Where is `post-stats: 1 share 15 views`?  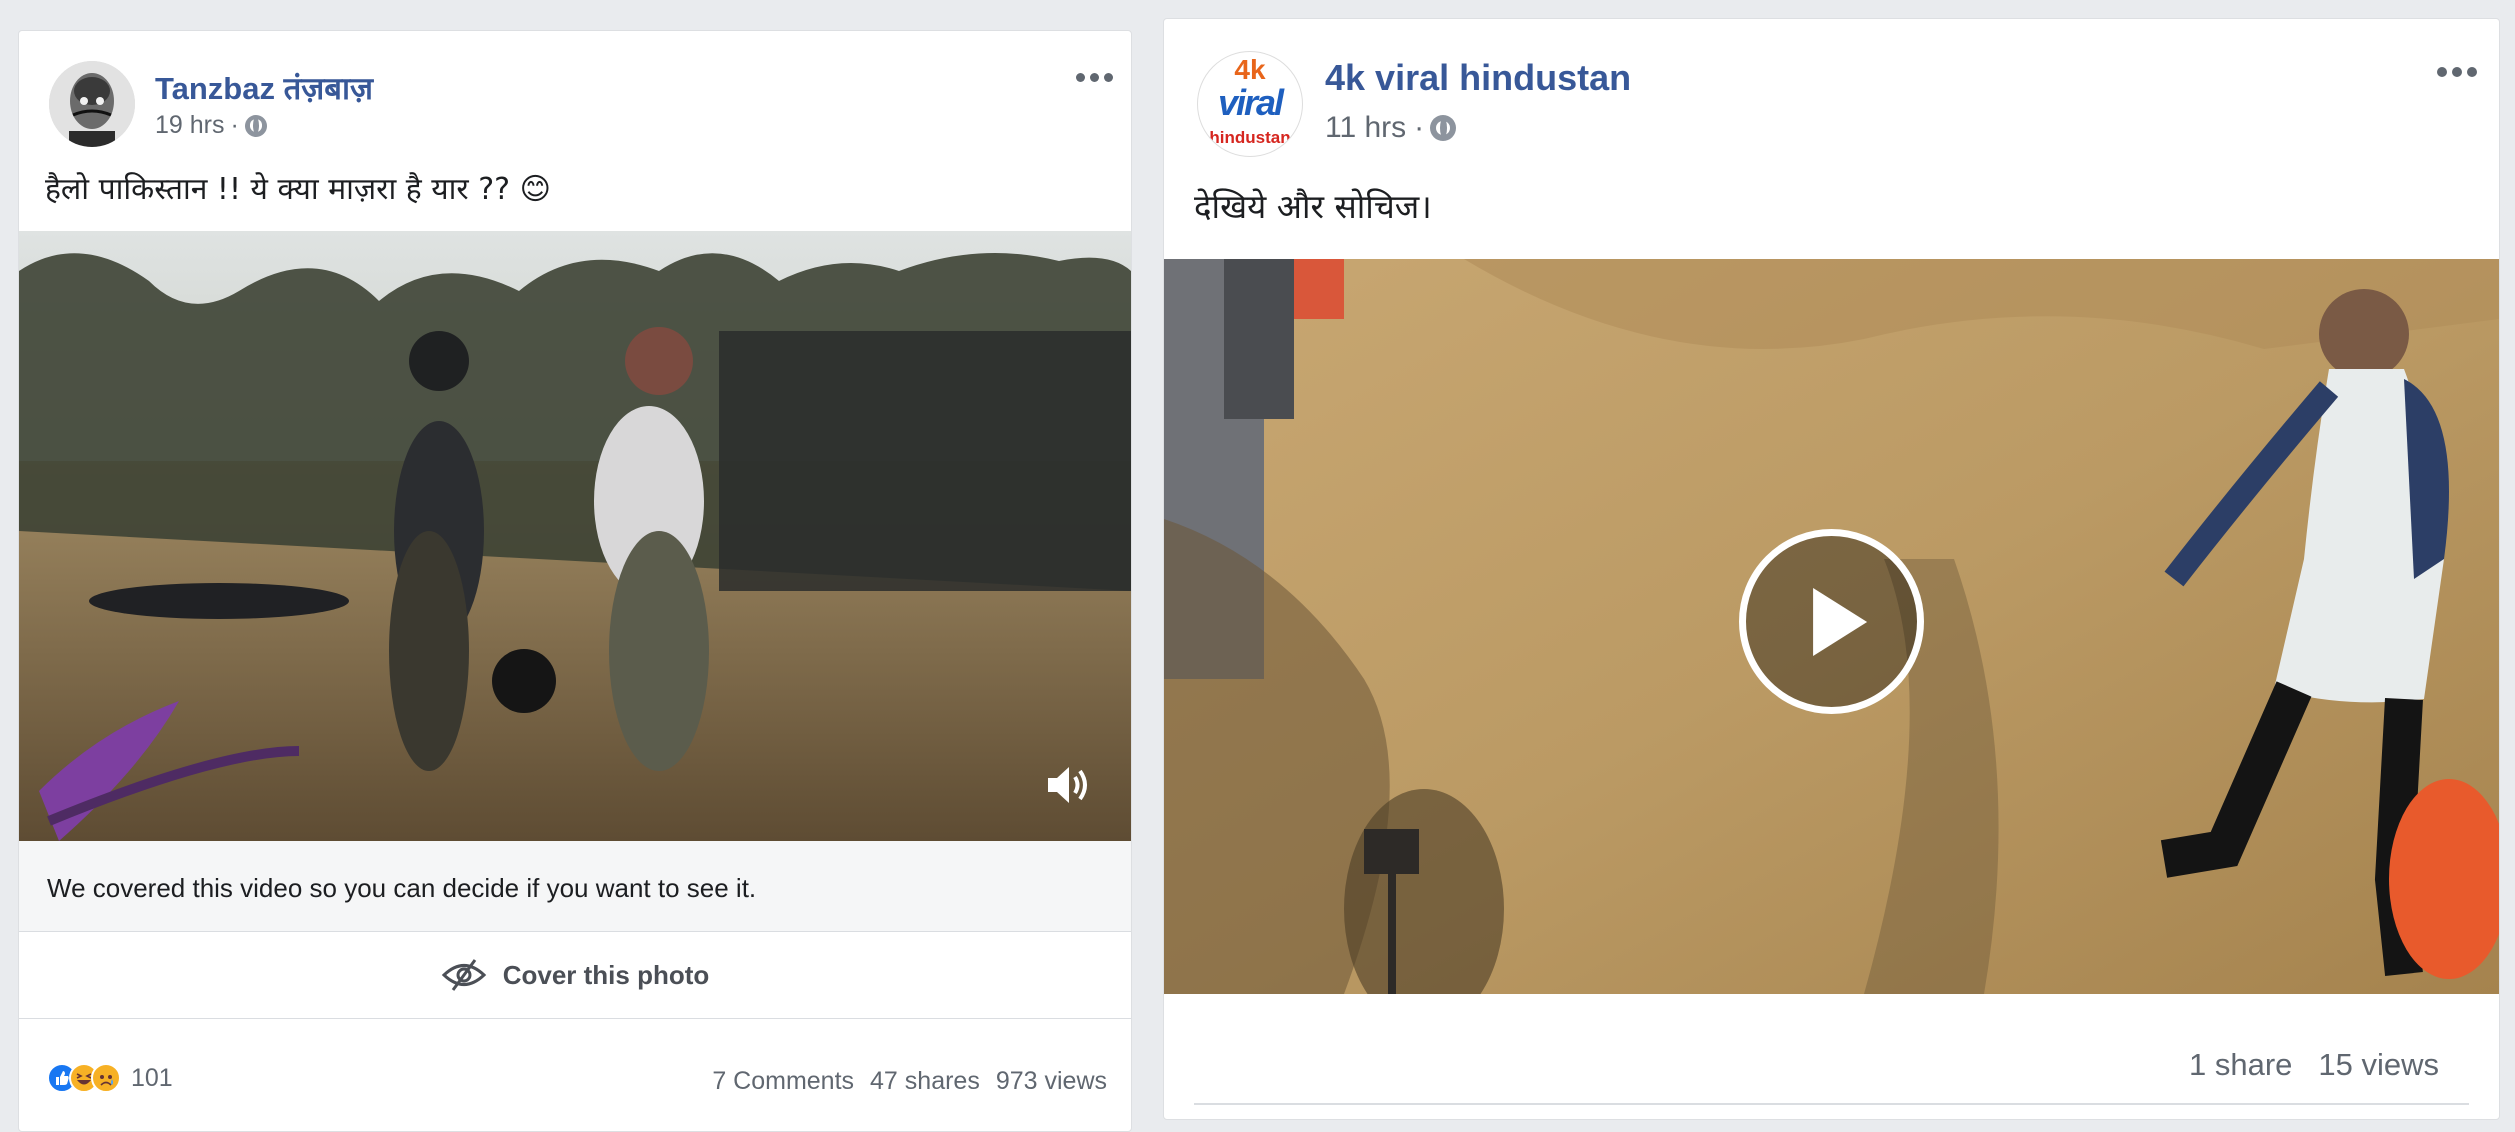
post-stats: 1 share 15 views is located at coordinates (2314, 1065).